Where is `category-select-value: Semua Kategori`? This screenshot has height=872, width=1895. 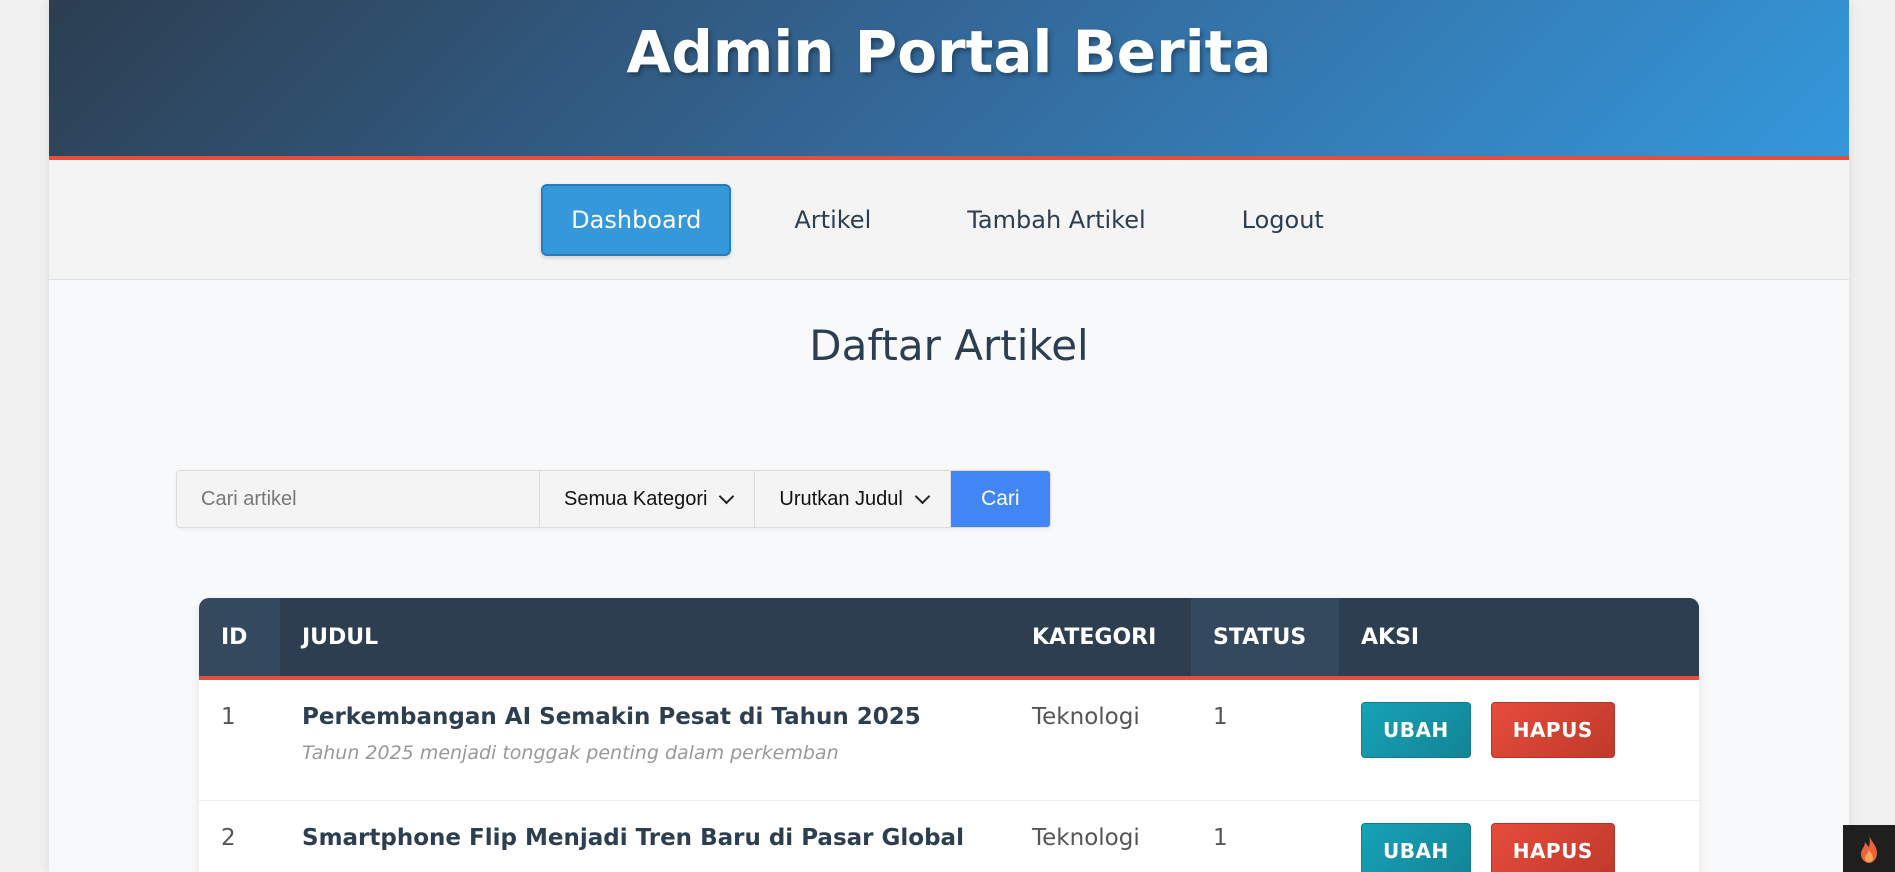
category-select-value: Semua Kategori is located at coordinates (636, 498).